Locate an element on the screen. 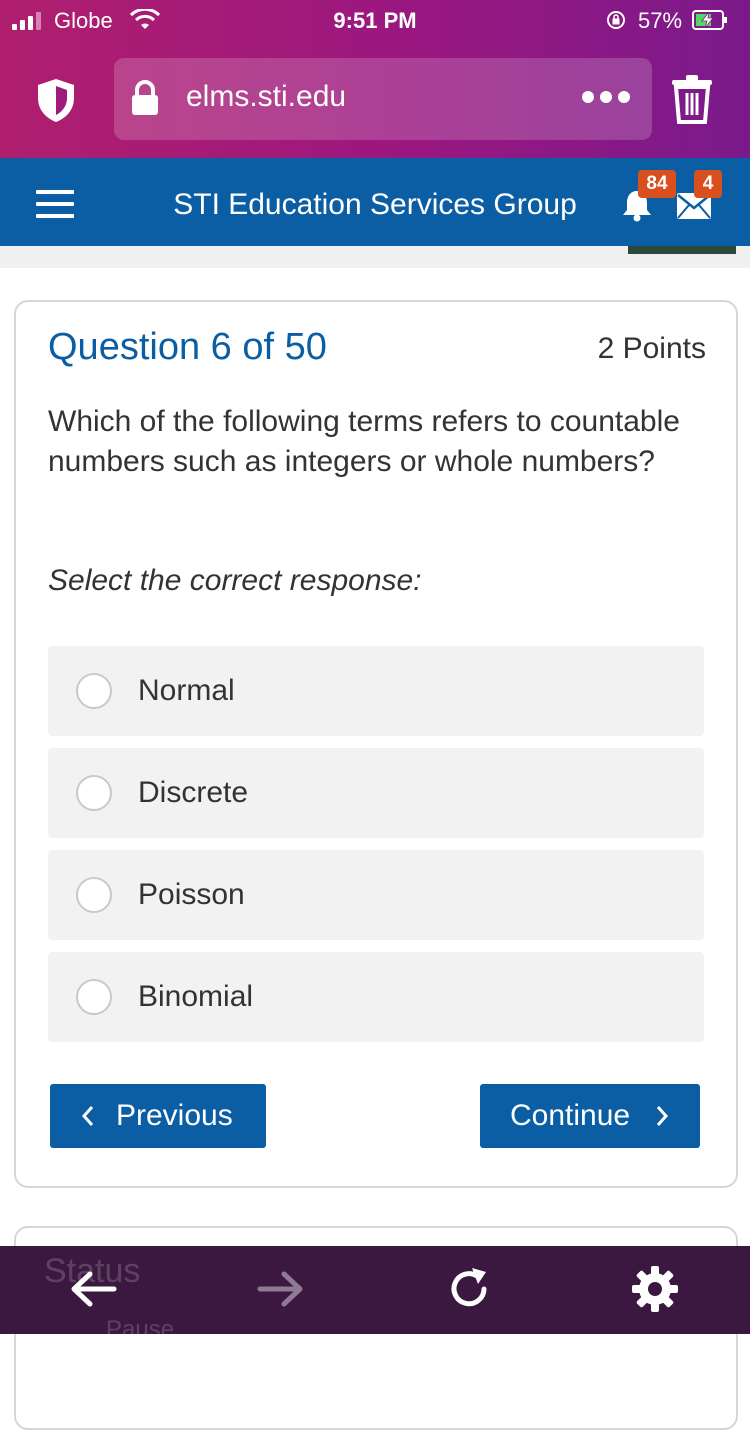 This screenshot has width=750, height=1430. continue-button: Continue is located at coordinates (590, 1116).